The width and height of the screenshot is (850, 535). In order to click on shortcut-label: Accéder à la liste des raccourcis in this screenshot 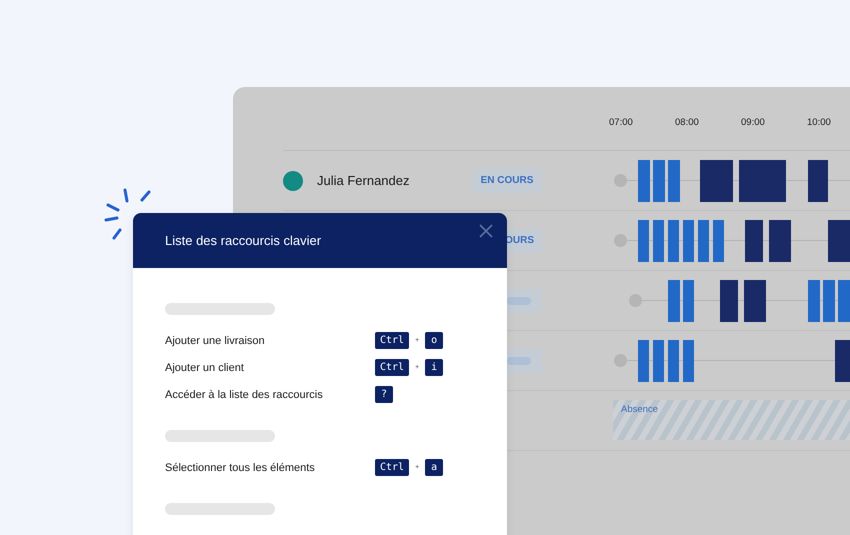, I will do `click(244, 394)`.